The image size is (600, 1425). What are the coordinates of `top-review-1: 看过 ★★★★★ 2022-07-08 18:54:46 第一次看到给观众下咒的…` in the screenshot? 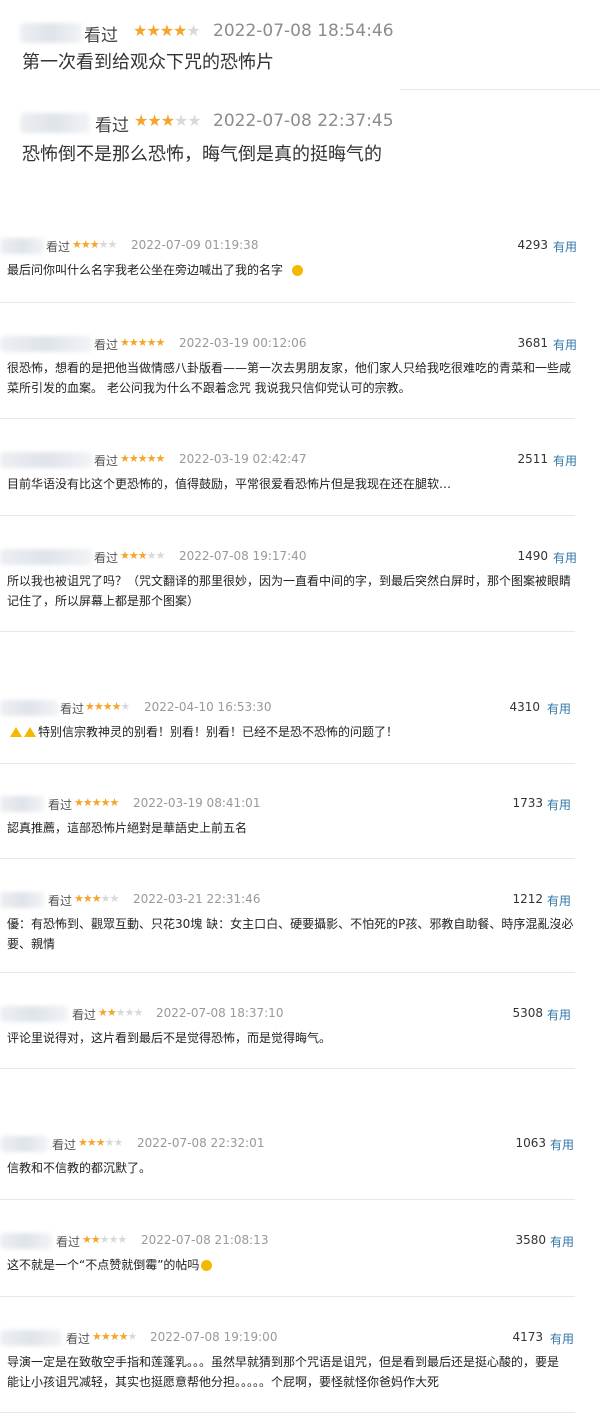 It's located at (300, 51).